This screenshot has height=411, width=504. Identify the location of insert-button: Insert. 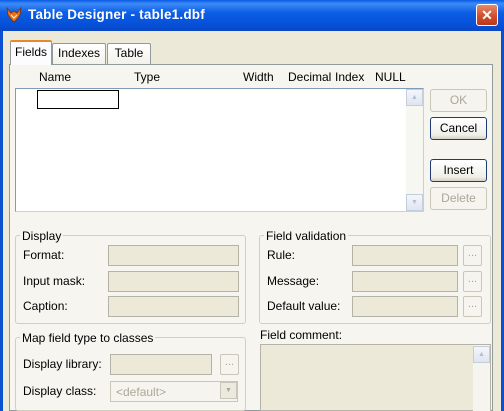
(458, 170).